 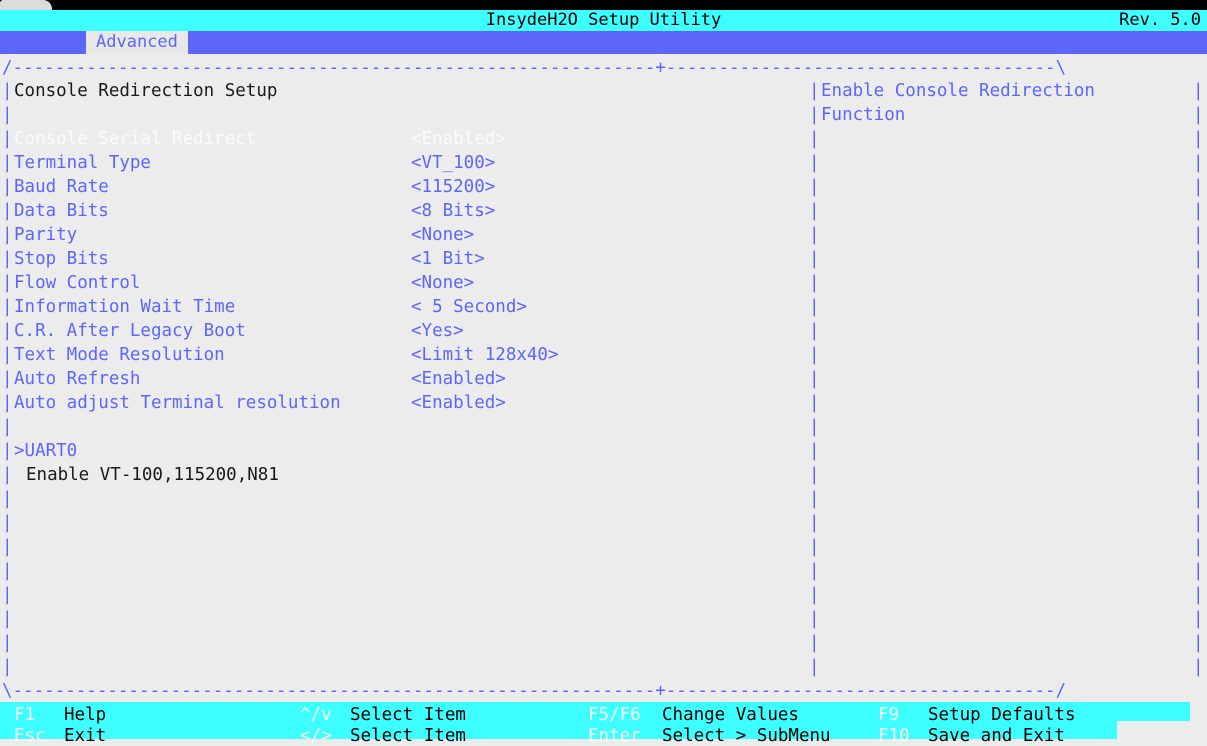 I want to click on frame-vbar-mid-filler-3: |, so click(x=814, y=571).